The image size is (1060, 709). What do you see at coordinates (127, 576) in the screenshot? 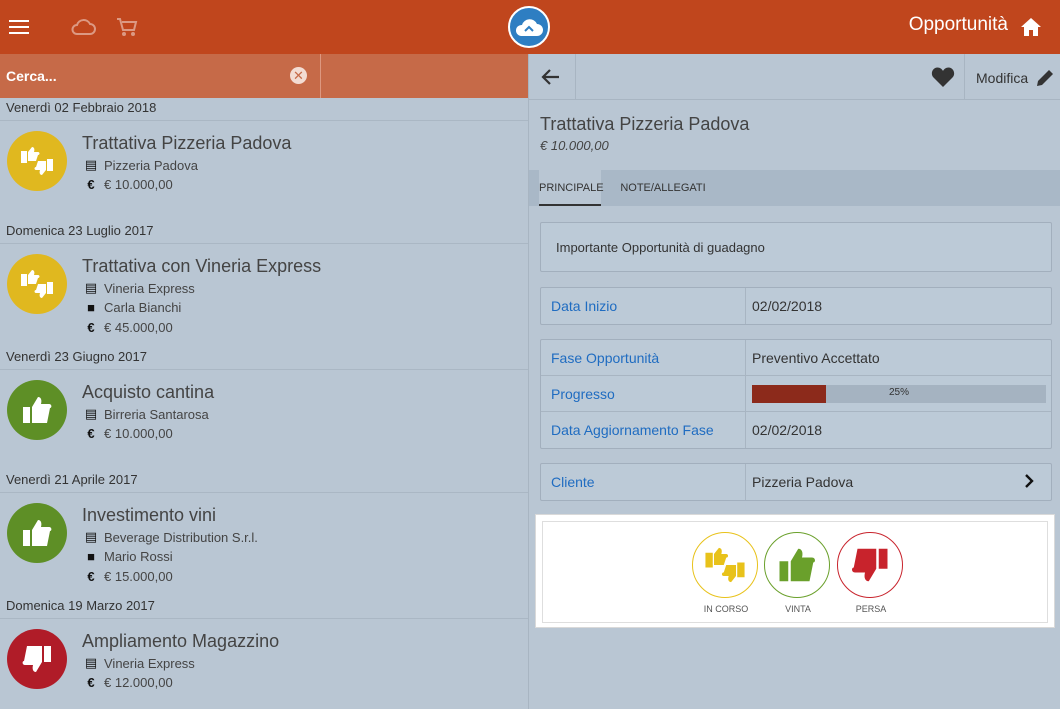
I see `item-amount: € € 15.000,00` at bounding box center [127, 576].